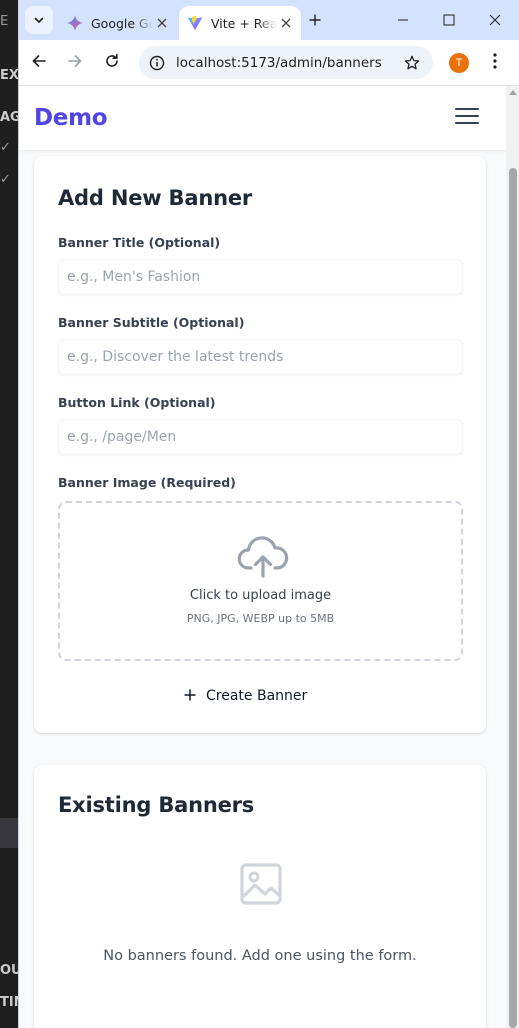 The height and width of the screenshot is (1028, 519). Describe the element at coordinates (244, 23) in the screenshot. I see `tab-title: Vite + React` at that location.